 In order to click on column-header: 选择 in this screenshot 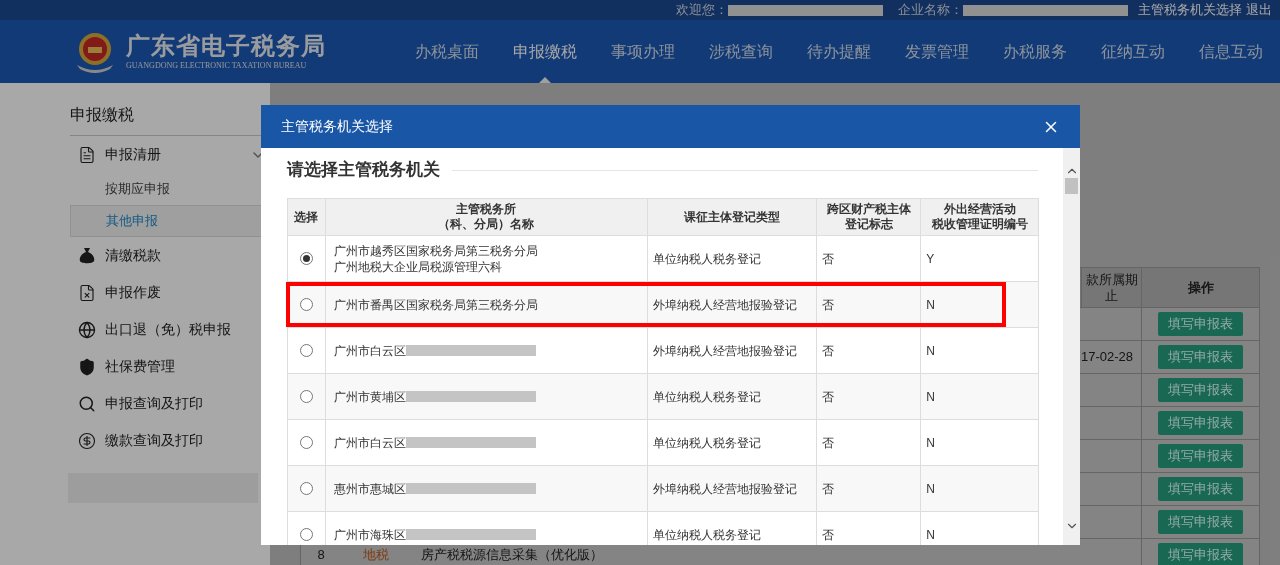, I will do `click(306, 217)`.